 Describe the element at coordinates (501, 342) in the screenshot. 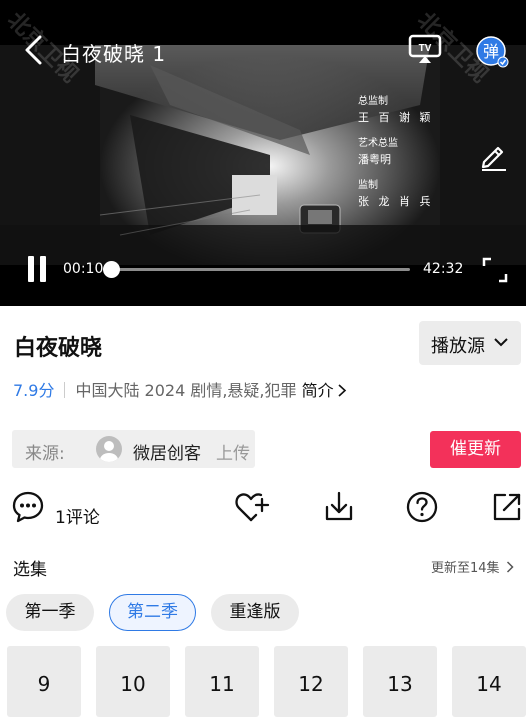

I see `chevron-down-icon` at that location.